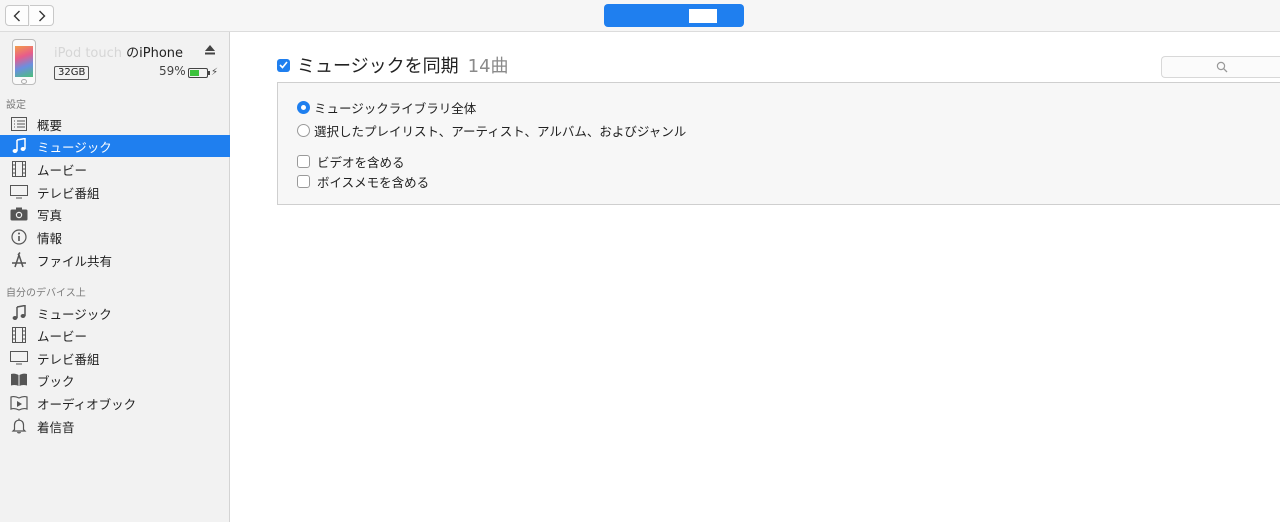 The image size is (1280, 522). Describe the element at coordinates (115, 192) in the screenshot. I see `sidebar-item-tv: テレビ番組` at that location.